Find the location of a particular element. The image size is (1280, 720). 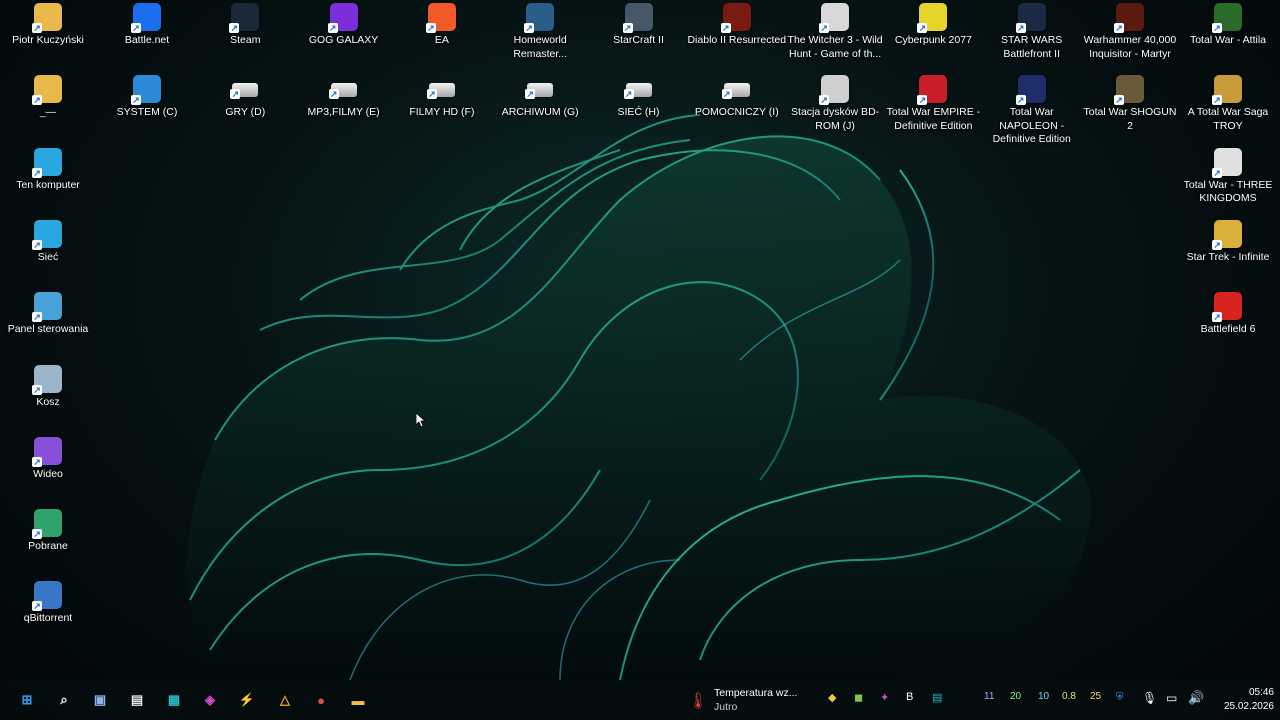

desktop-shortcut-label: qBittorrent is located at coordinates (48, 618).